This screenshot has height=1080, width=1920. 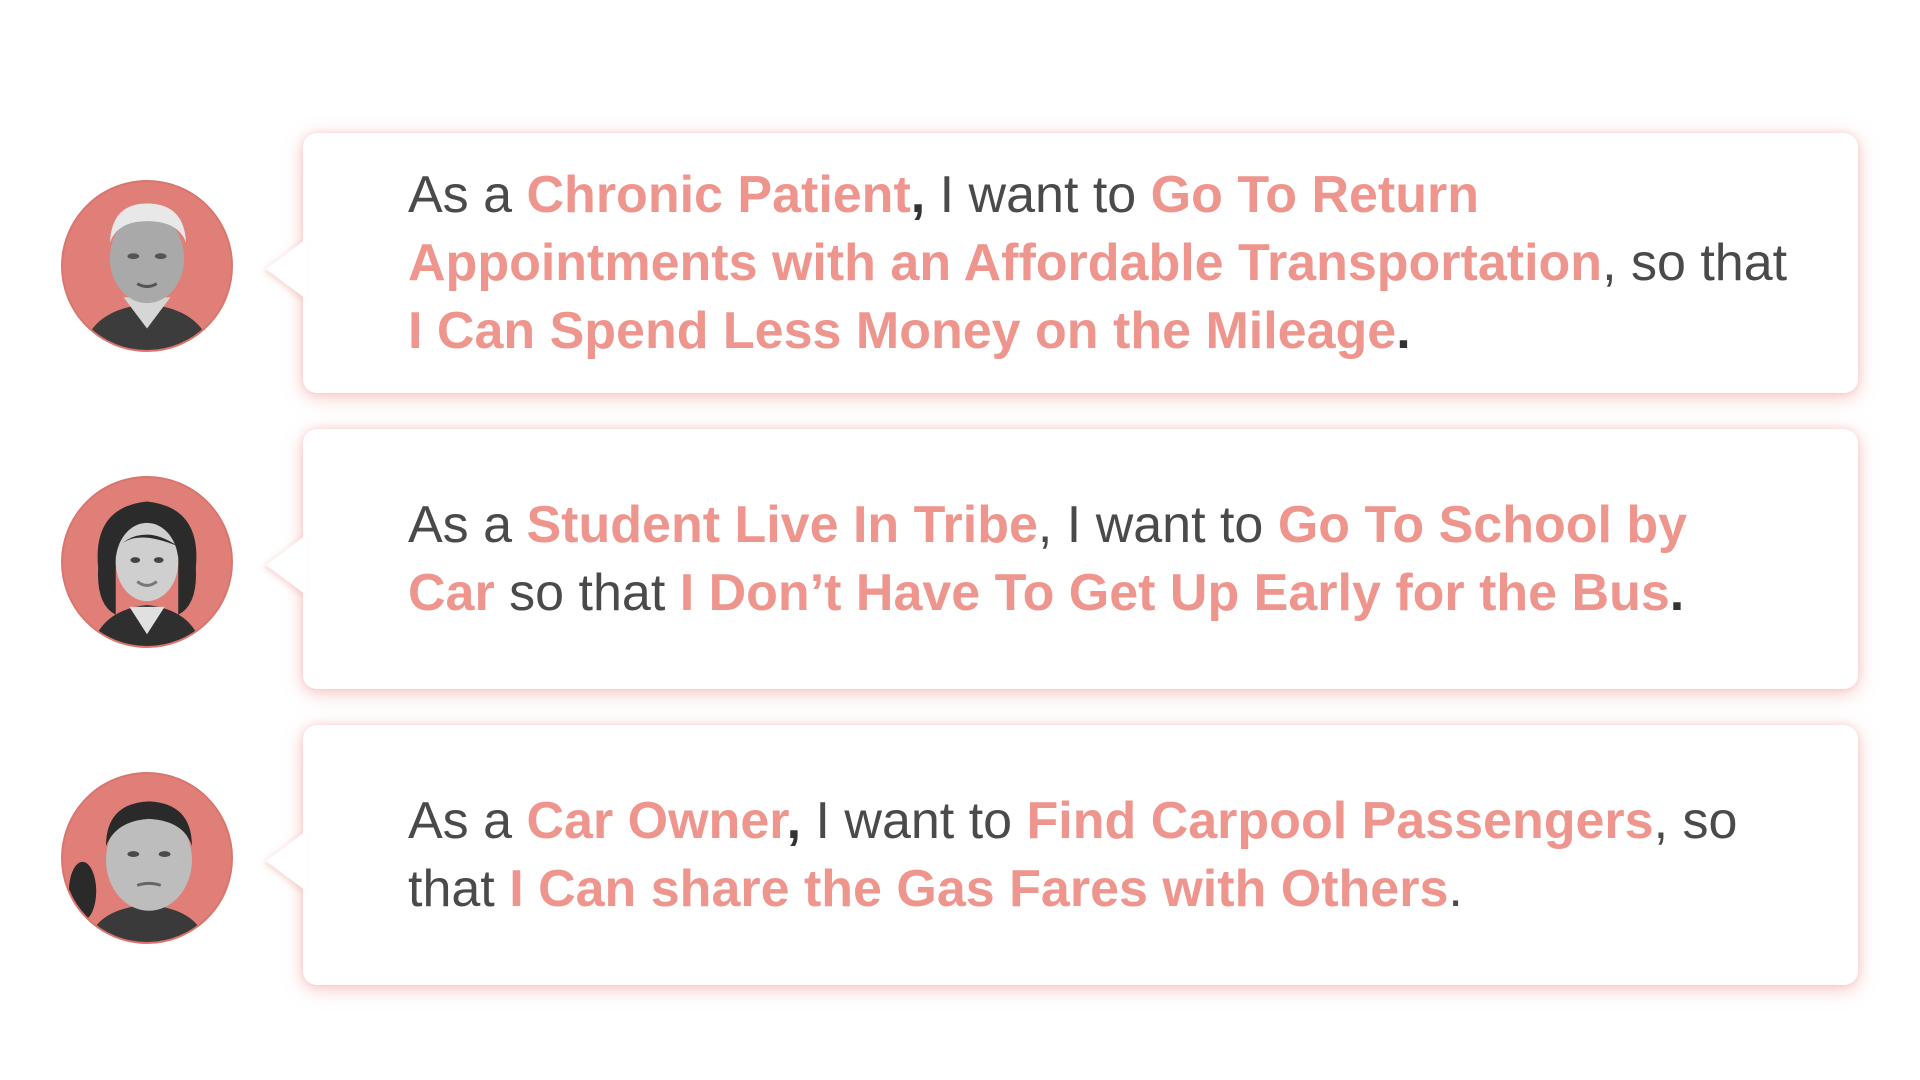 I want to click on story-after-goal: , so that, so click(x=1695, y=263).